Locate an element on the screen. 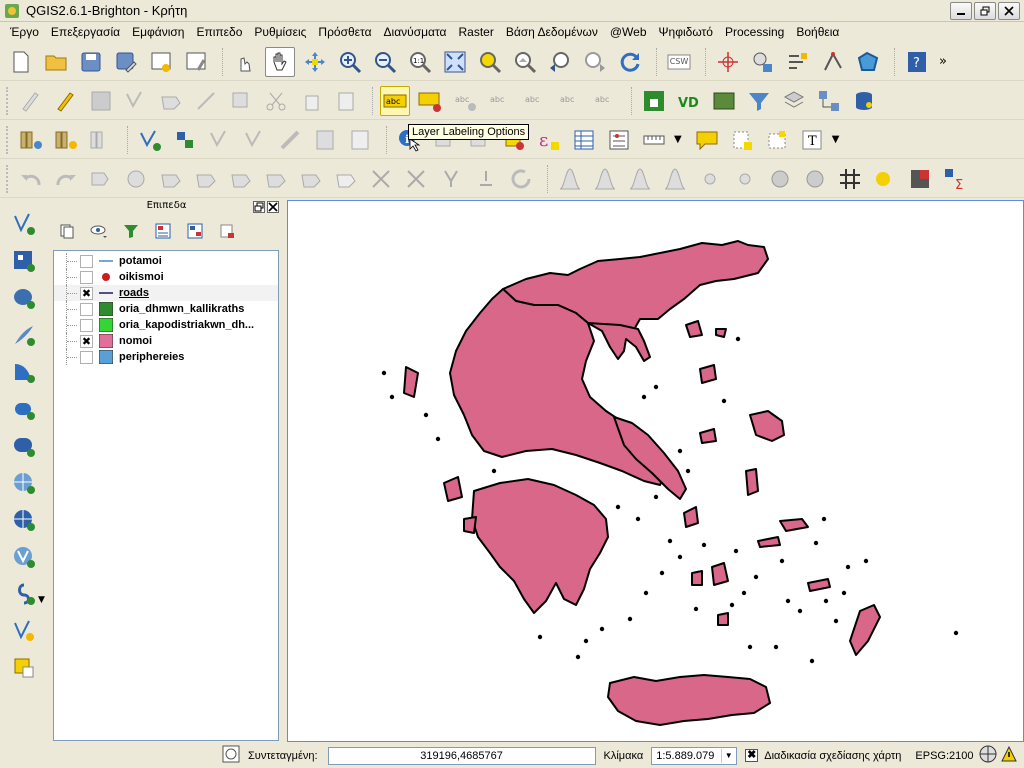  split-features-button is located at coordinates (381, 179).